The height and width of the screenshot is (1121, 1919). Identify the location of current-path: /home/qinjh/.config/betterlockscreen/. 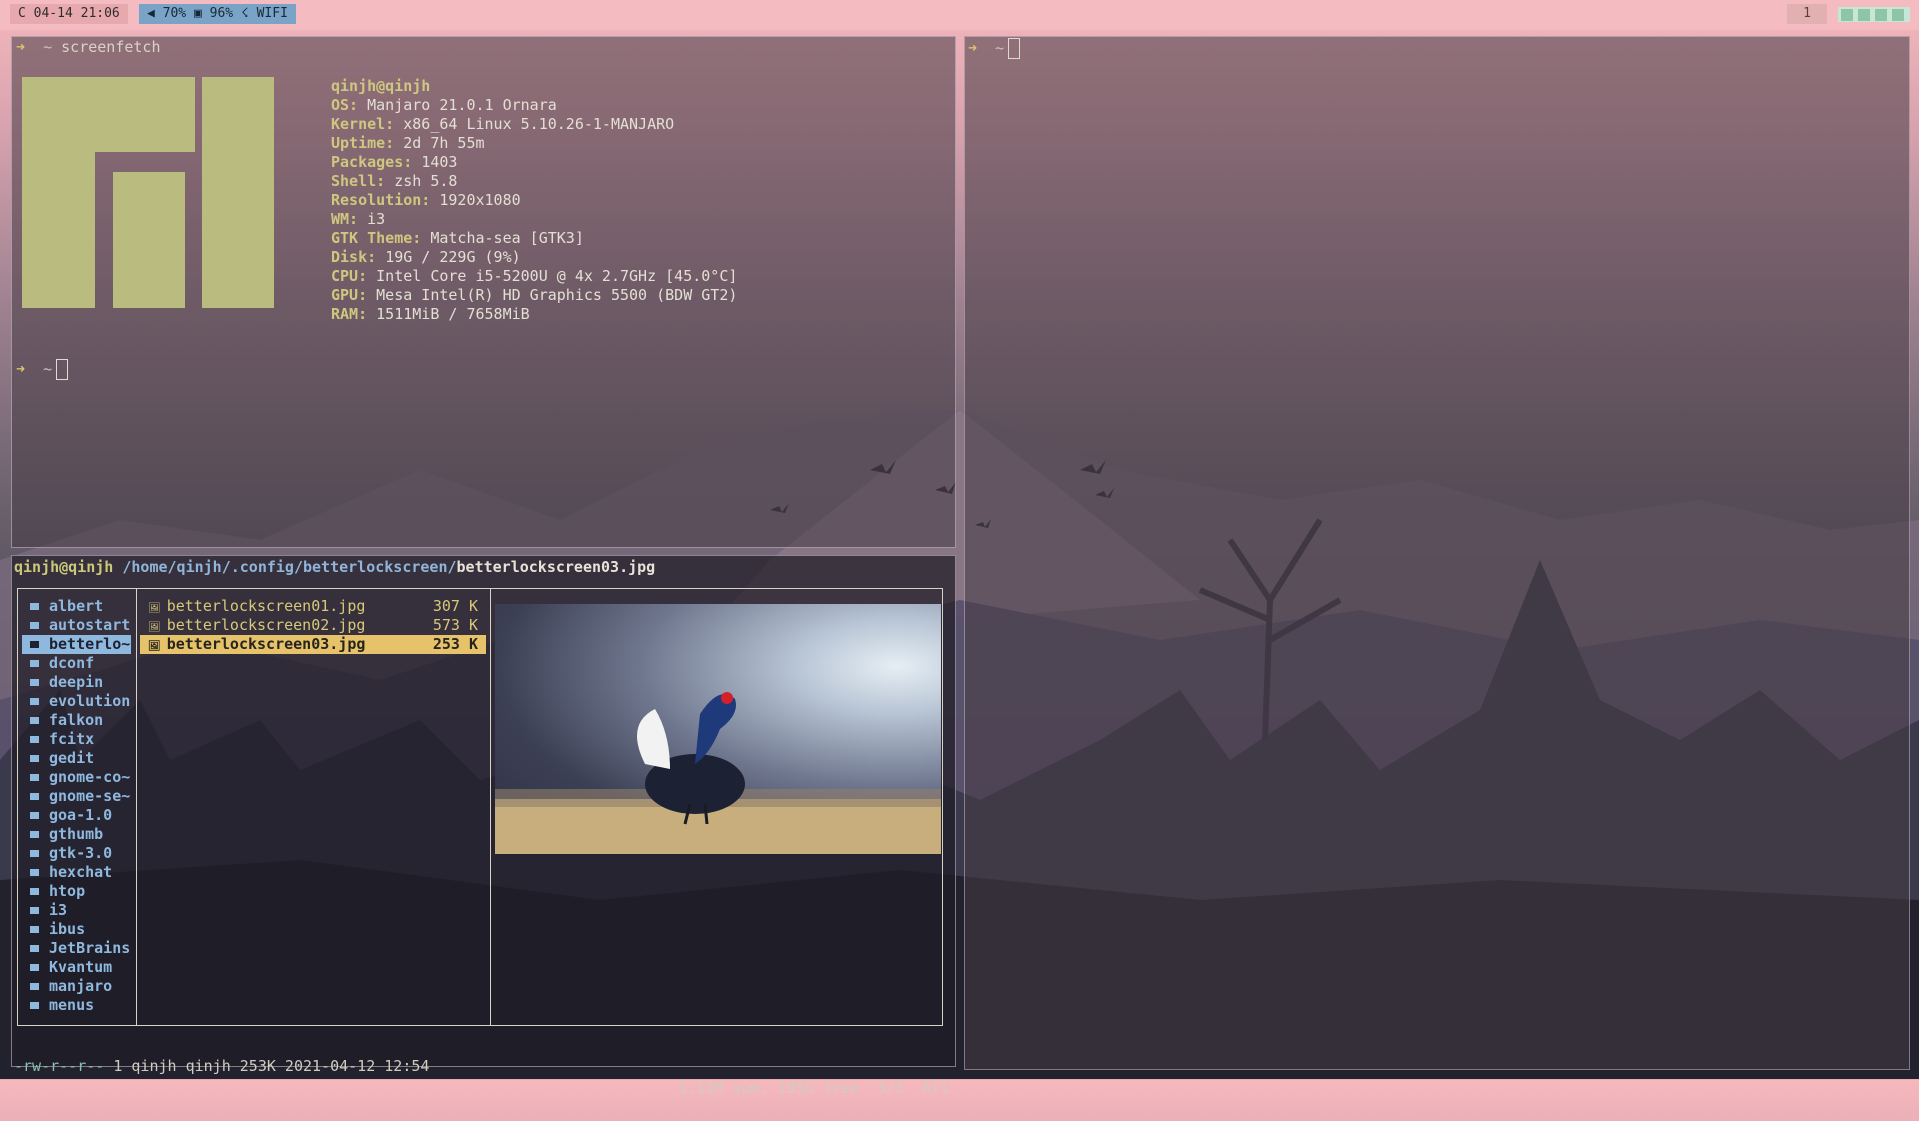
(289, 567).